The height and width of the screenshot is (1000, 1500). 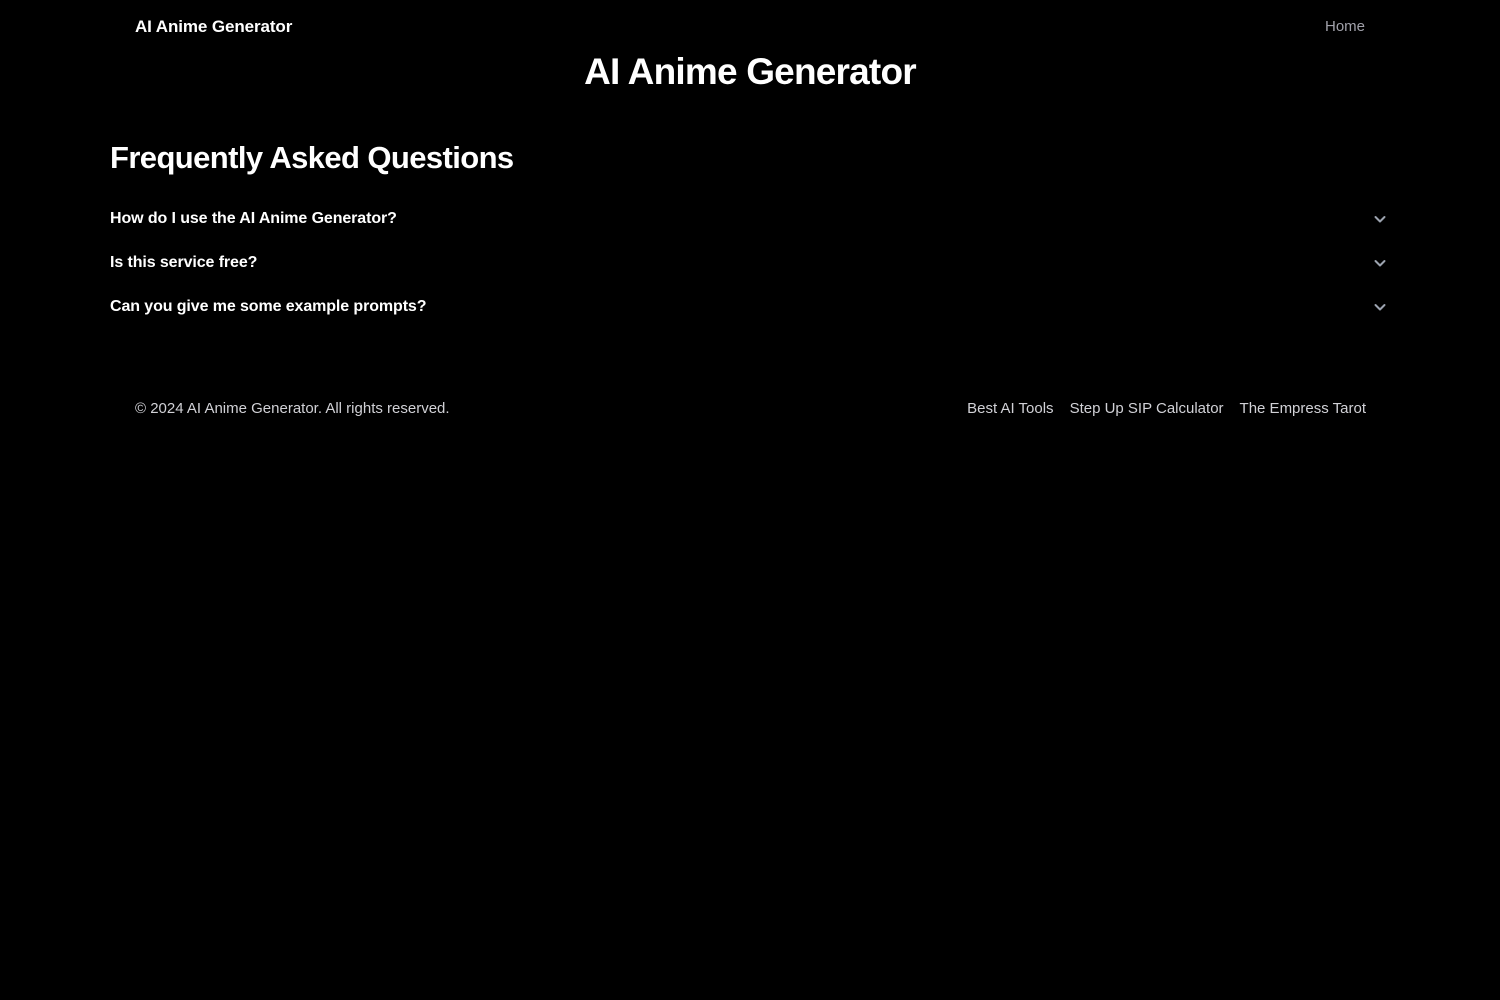 I want to click on main-nav: Home, so click(x=1345, y=26).